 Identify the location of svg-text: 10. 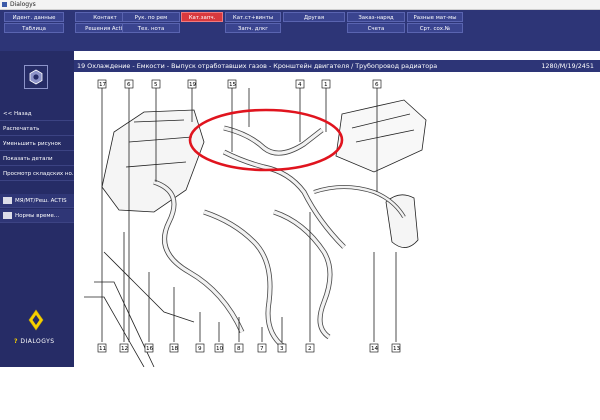
(220, 349).